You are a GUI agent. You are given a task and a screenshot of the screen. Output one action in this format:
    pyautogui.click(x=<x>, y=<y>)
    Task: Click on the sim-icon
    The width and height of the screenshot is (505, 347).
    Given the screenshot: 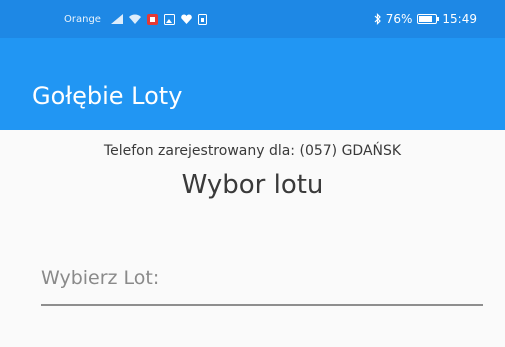 What is the action you would take?
    pyautogui.click(x=202, y=19)
    